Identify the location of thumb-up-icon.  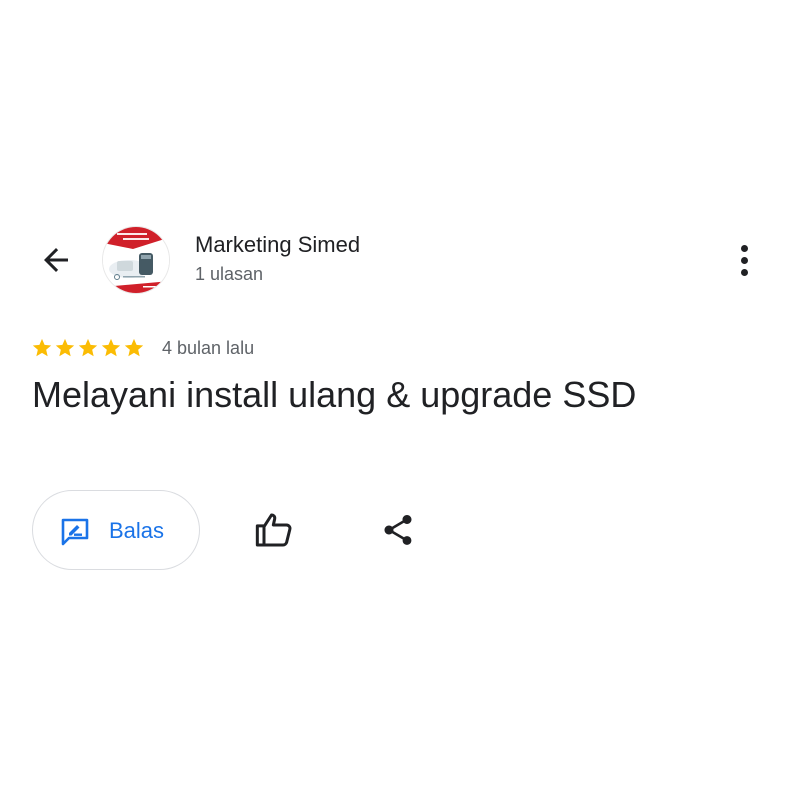
(273, 530).